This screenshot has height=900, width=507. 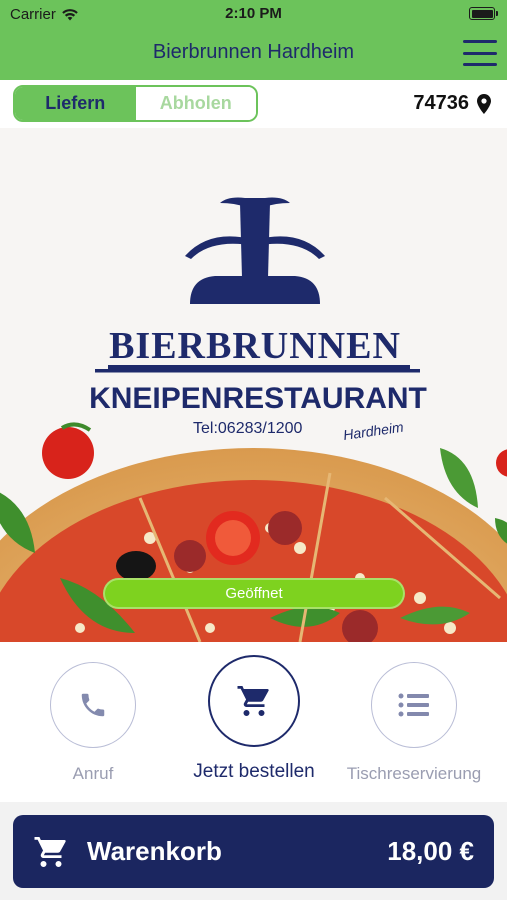 I want to click on reservation-button, so click(x=414, y=705).